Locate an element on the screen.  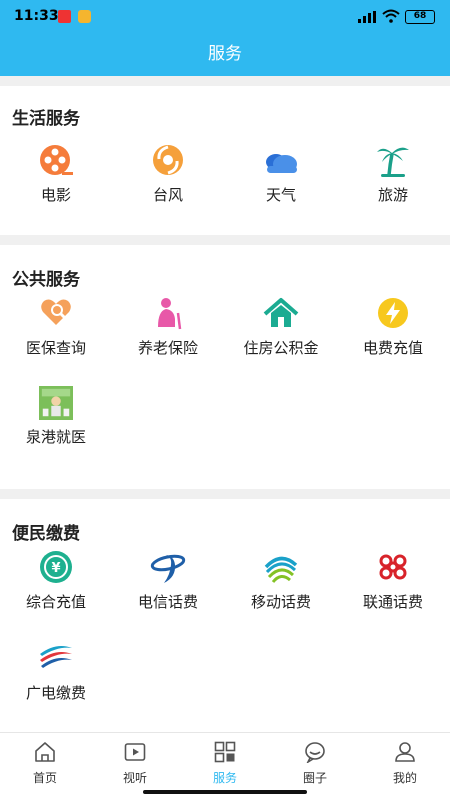
chat-bubble-icon is located at coordinates (315, 752).